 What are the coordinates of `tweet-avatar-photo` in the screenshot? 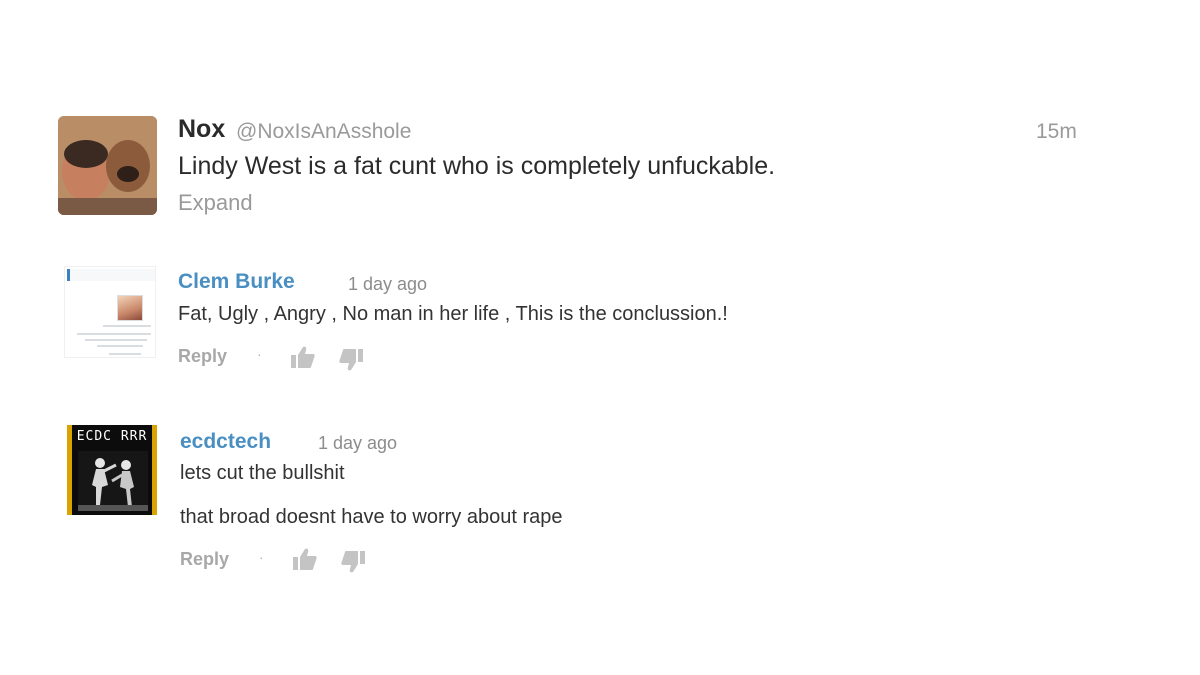 It's located at (107, 165).